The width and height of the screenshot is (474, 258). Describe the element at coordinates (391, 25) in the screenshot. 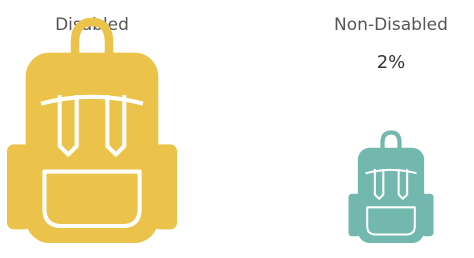

I see `category-label-non-disabled: Non-Disabled` at that location.